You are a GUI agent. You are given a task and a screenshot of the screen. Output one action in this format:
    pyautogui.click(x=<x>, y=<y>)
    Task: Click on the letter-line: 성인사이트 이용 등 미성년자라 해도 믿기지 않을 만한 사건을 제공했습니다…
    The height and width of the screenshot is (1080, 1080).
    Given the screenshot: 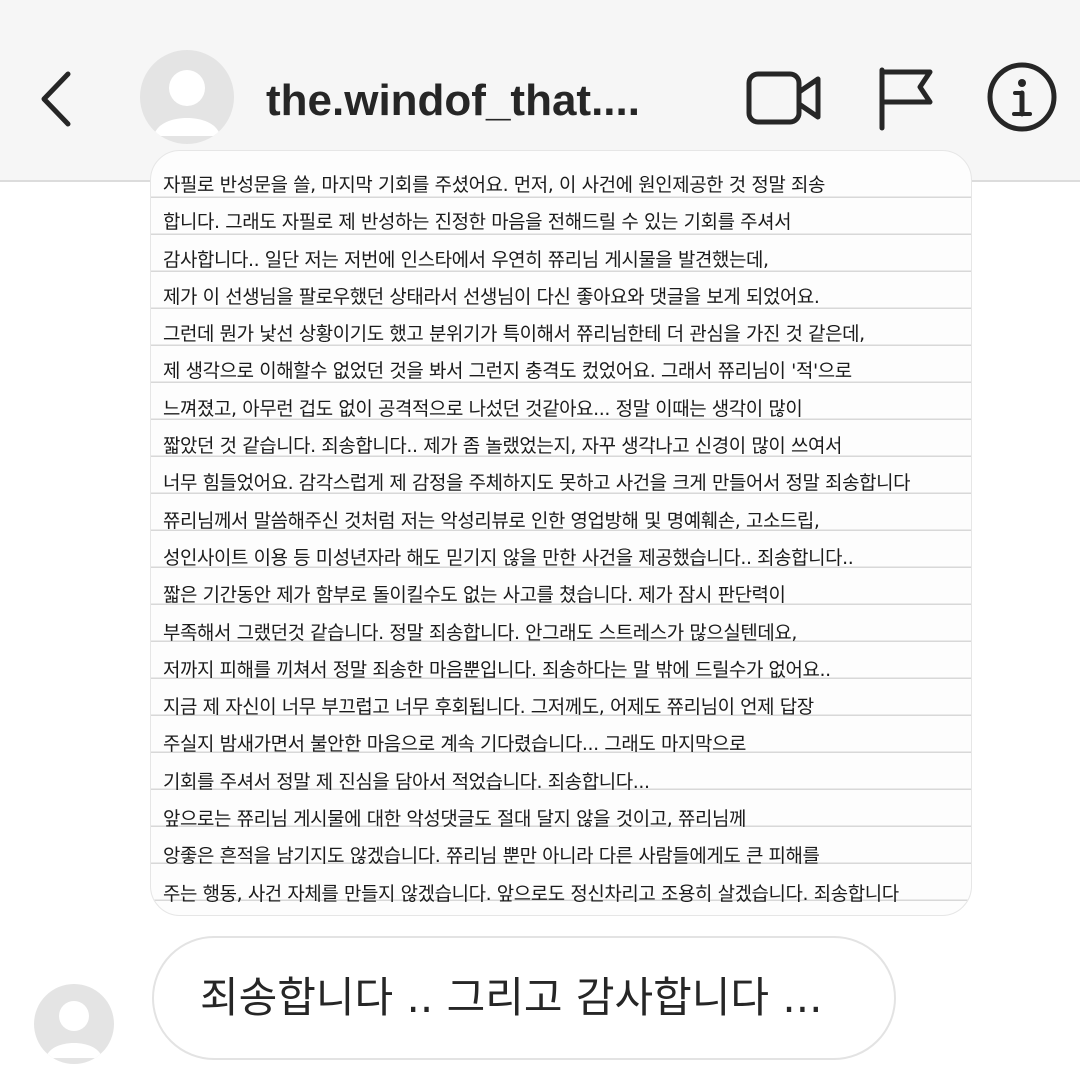 What is the action you would take?
    pyautogui.click(x=508, y=557)
    